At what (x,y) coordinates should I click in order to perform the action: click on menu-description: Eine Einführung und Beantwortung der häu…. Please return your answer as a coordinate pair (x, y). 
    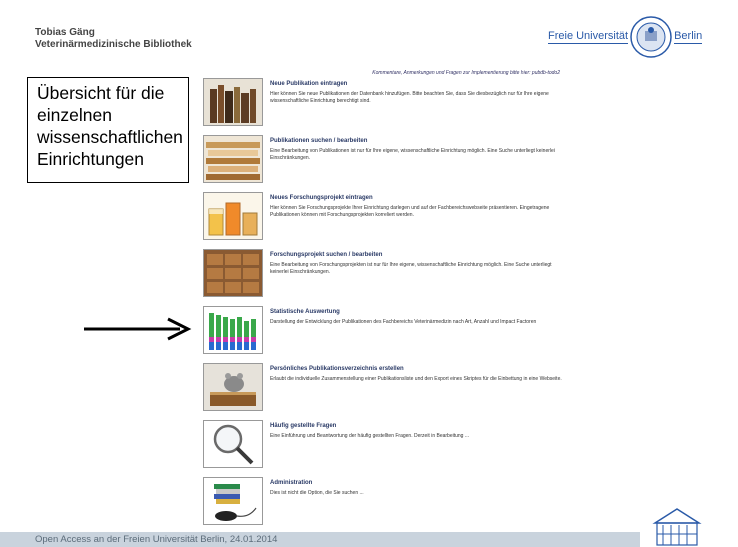
    Looking at the image, I should click on (370, 436).